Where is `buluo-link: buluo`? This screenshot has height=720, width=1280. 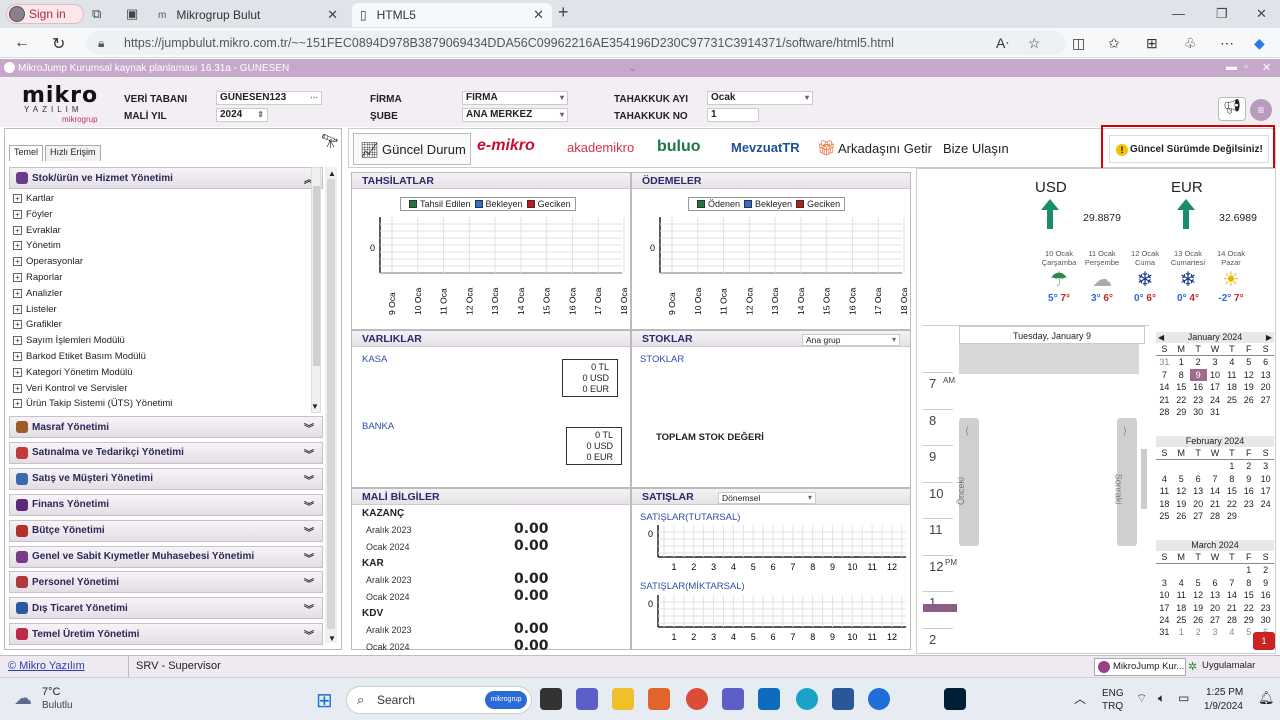 buluo-link: buluo is located at coordinates (679, 147).